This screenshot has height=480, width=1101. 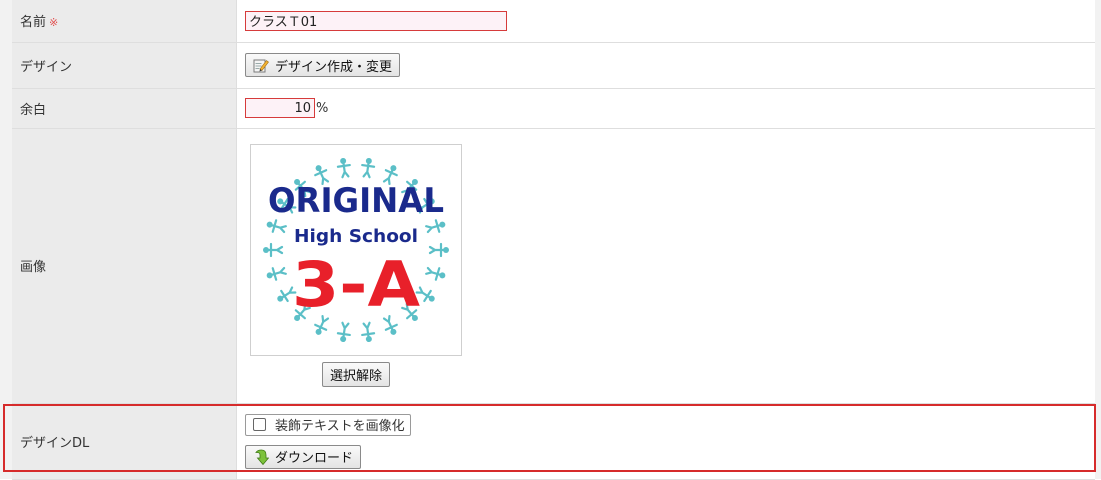 What do you see at coordinates (356, 284) in the screenshot?
I see `logo-line3: 3-A` at bounding box center [356, 284].